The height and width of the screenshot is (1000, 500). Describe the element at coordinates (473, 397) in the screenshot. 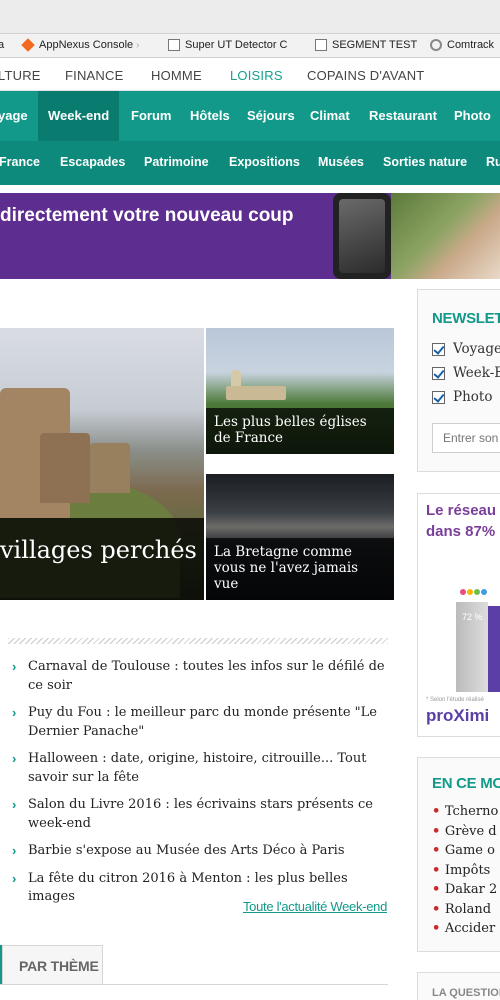

I see `option-label: Photo` at that location.